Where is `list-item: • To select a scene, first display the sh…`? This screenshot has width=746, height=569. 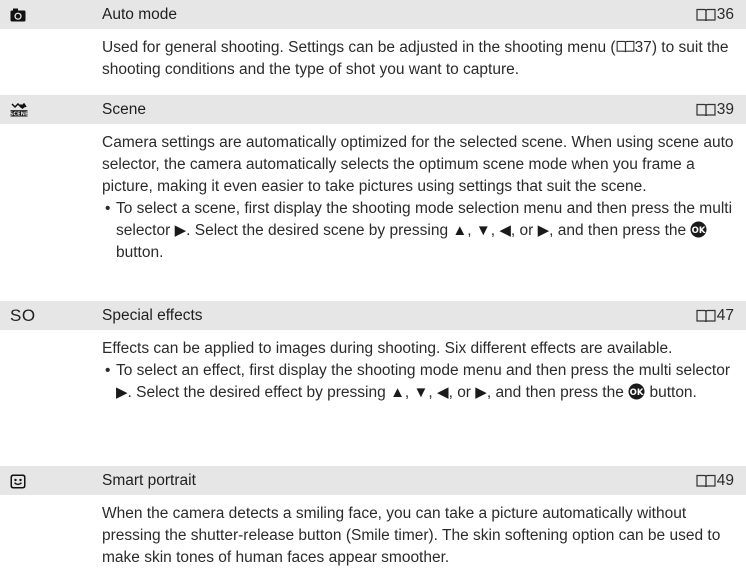
list-item: • To select a scene, first display the sh… is located at coordinates (419, 230).